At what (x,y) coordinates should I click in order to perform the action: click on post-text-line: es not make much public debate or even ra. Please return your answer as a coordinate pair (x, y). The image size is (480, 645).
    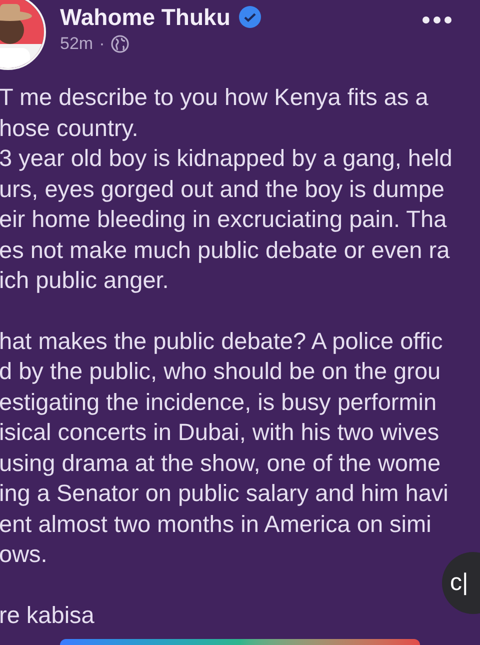
    Looking at the image, I should click on (225, 250).